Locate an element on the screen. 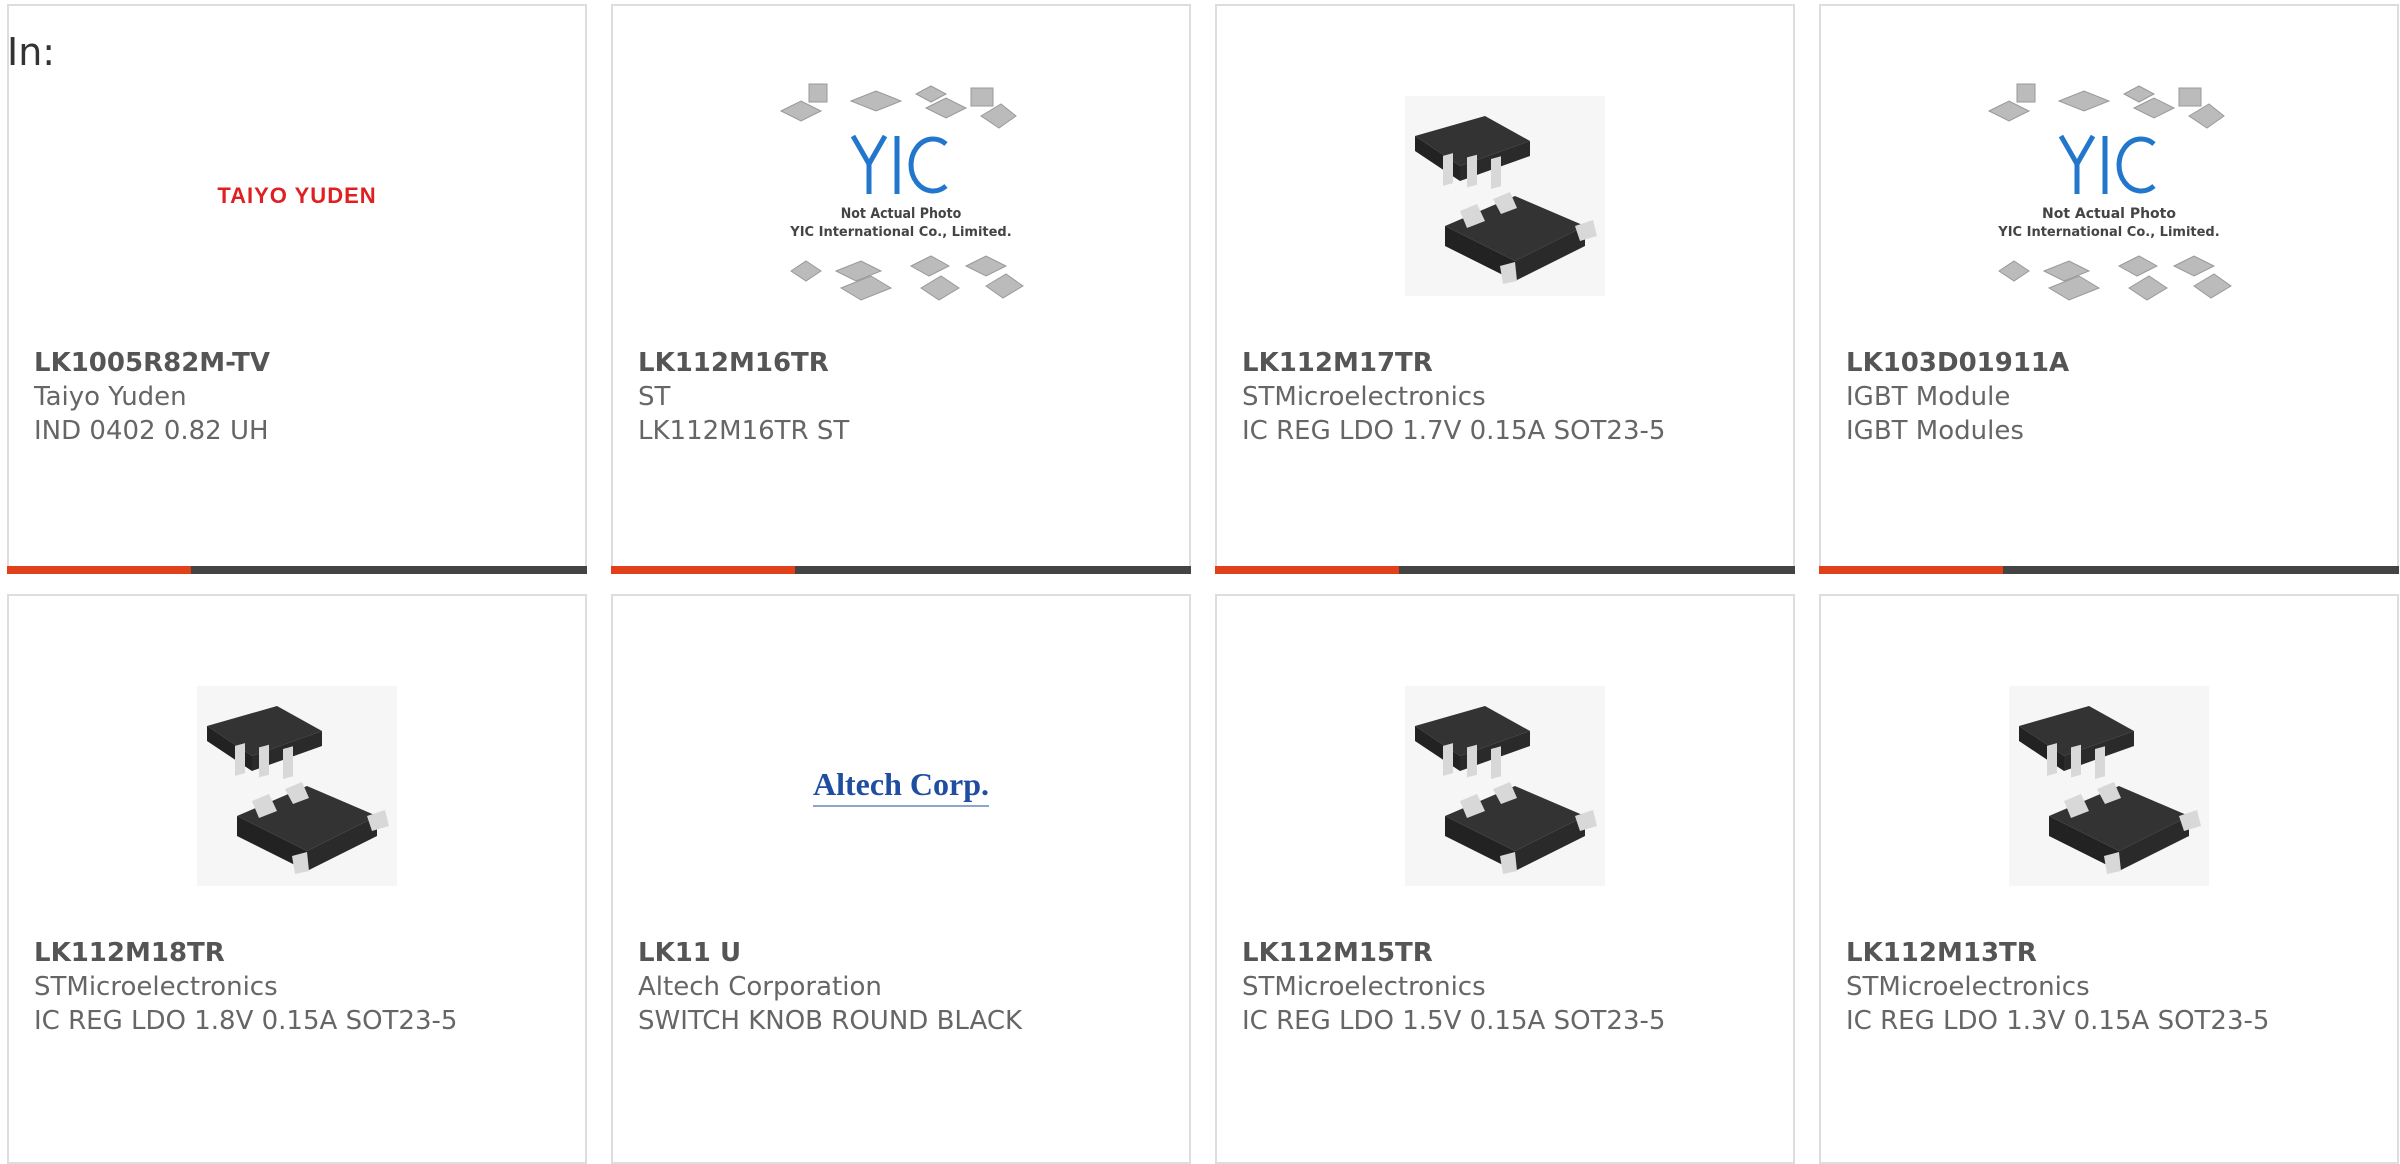 This screenshot has width=2400, height=1164. altech-logo-icon: Altech Corp. is located at coordinates (901, 786).